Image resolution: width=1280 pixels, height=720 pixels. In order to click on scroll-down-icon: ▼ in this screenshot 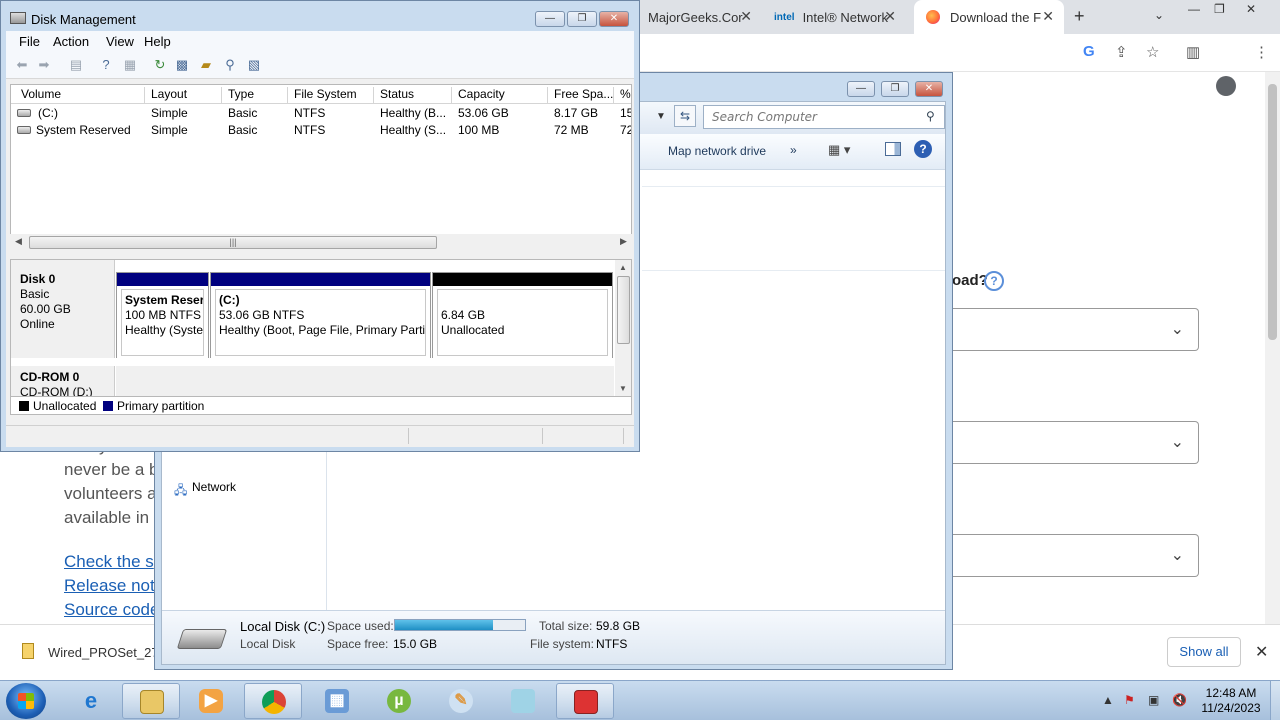, I will do `click(623, 388)`.